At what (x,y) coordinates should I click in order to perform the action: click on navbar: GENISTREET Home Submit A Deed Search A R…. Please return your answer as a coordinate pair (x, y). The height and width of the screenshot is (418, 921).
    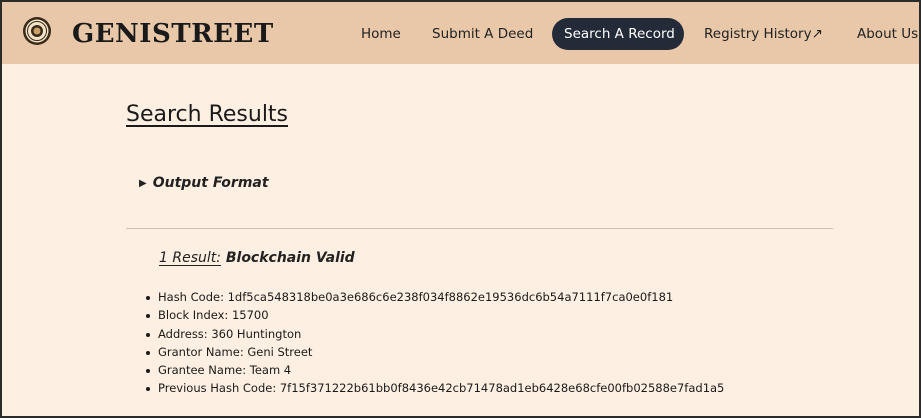
    Looking at the image, I should click on (460, 33).